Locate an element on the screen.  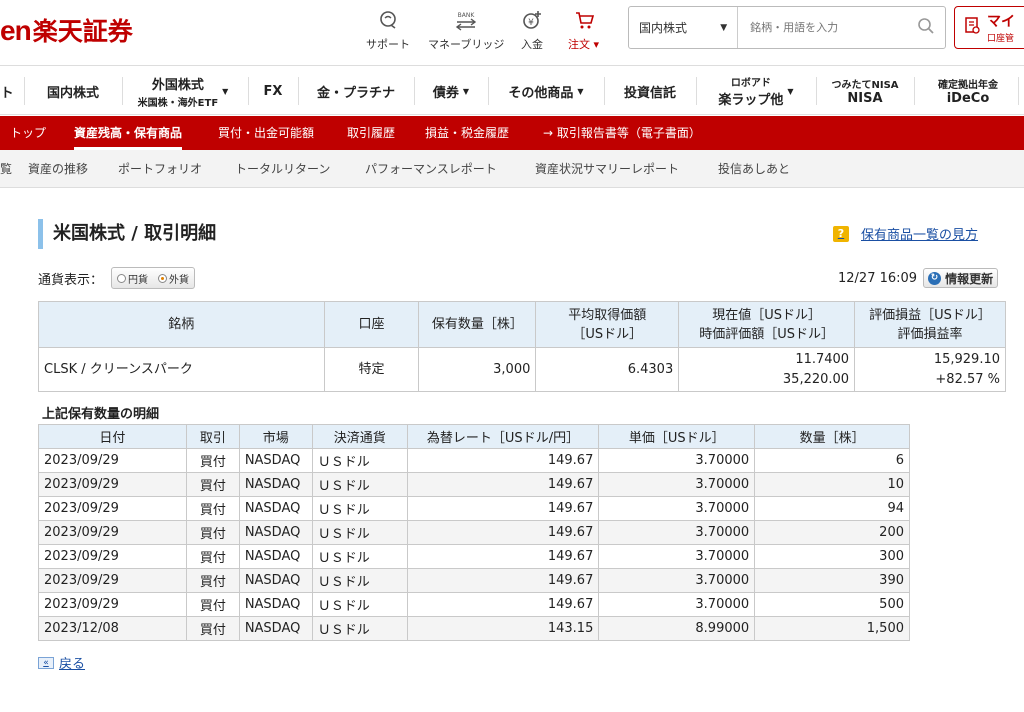
col-header-account: 口座 is located at coordinates (371, 324).